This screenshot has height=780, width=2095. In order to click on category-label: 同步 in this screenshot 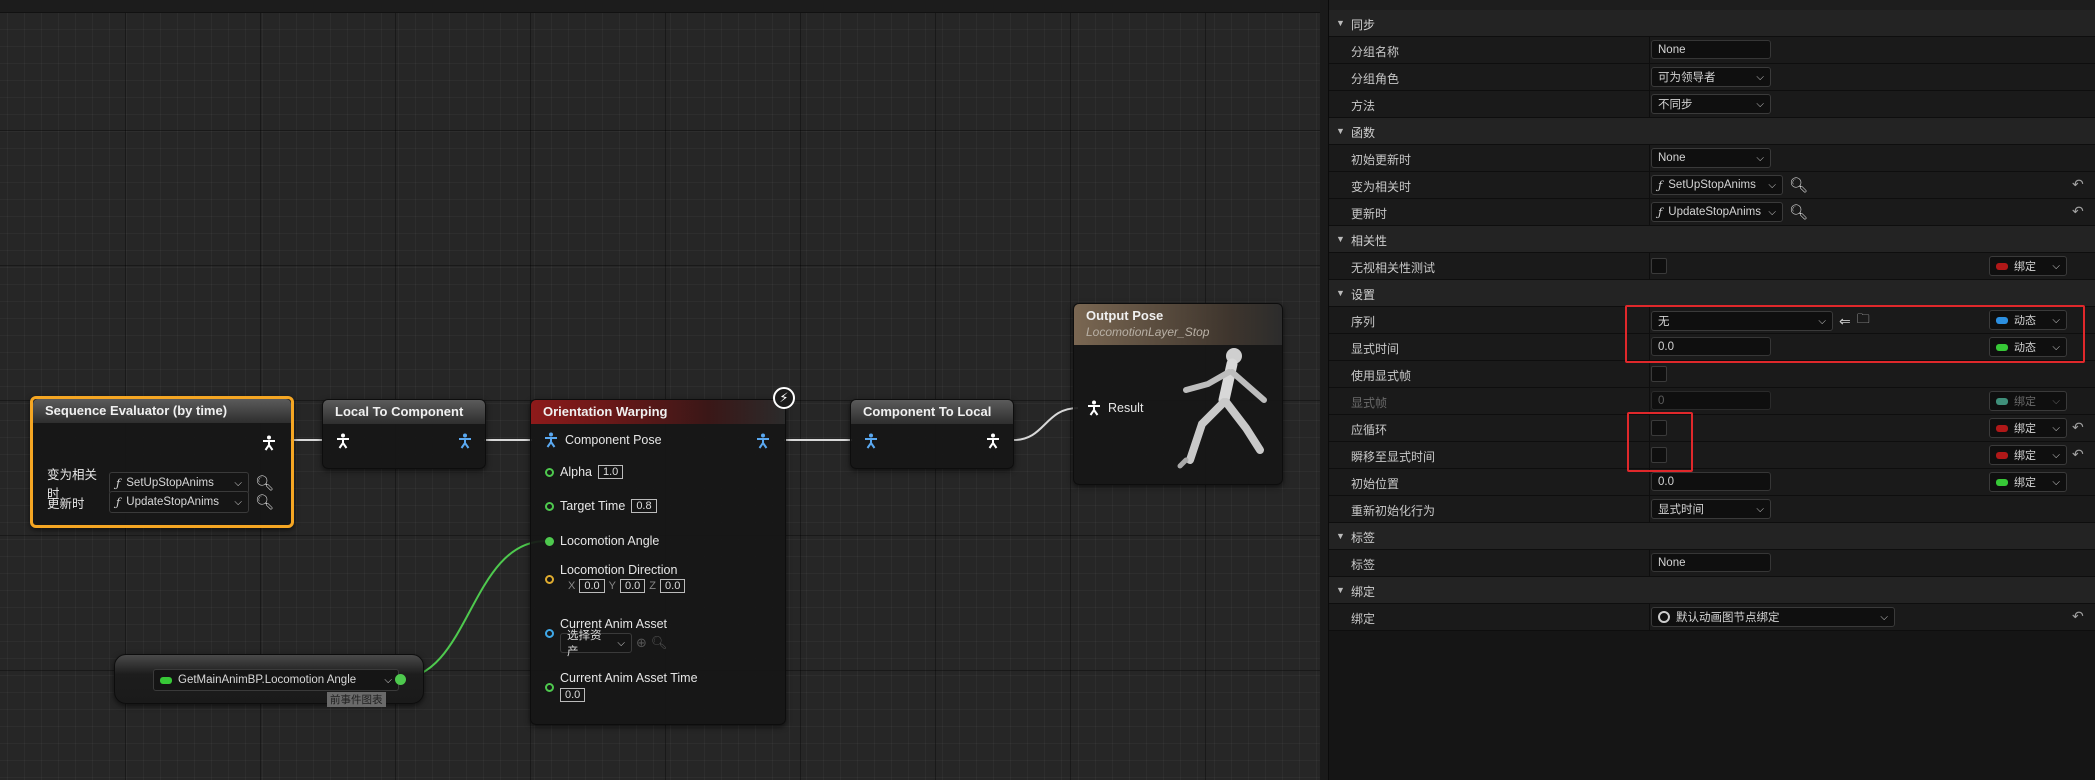, I will do `click(1363, 25)`.